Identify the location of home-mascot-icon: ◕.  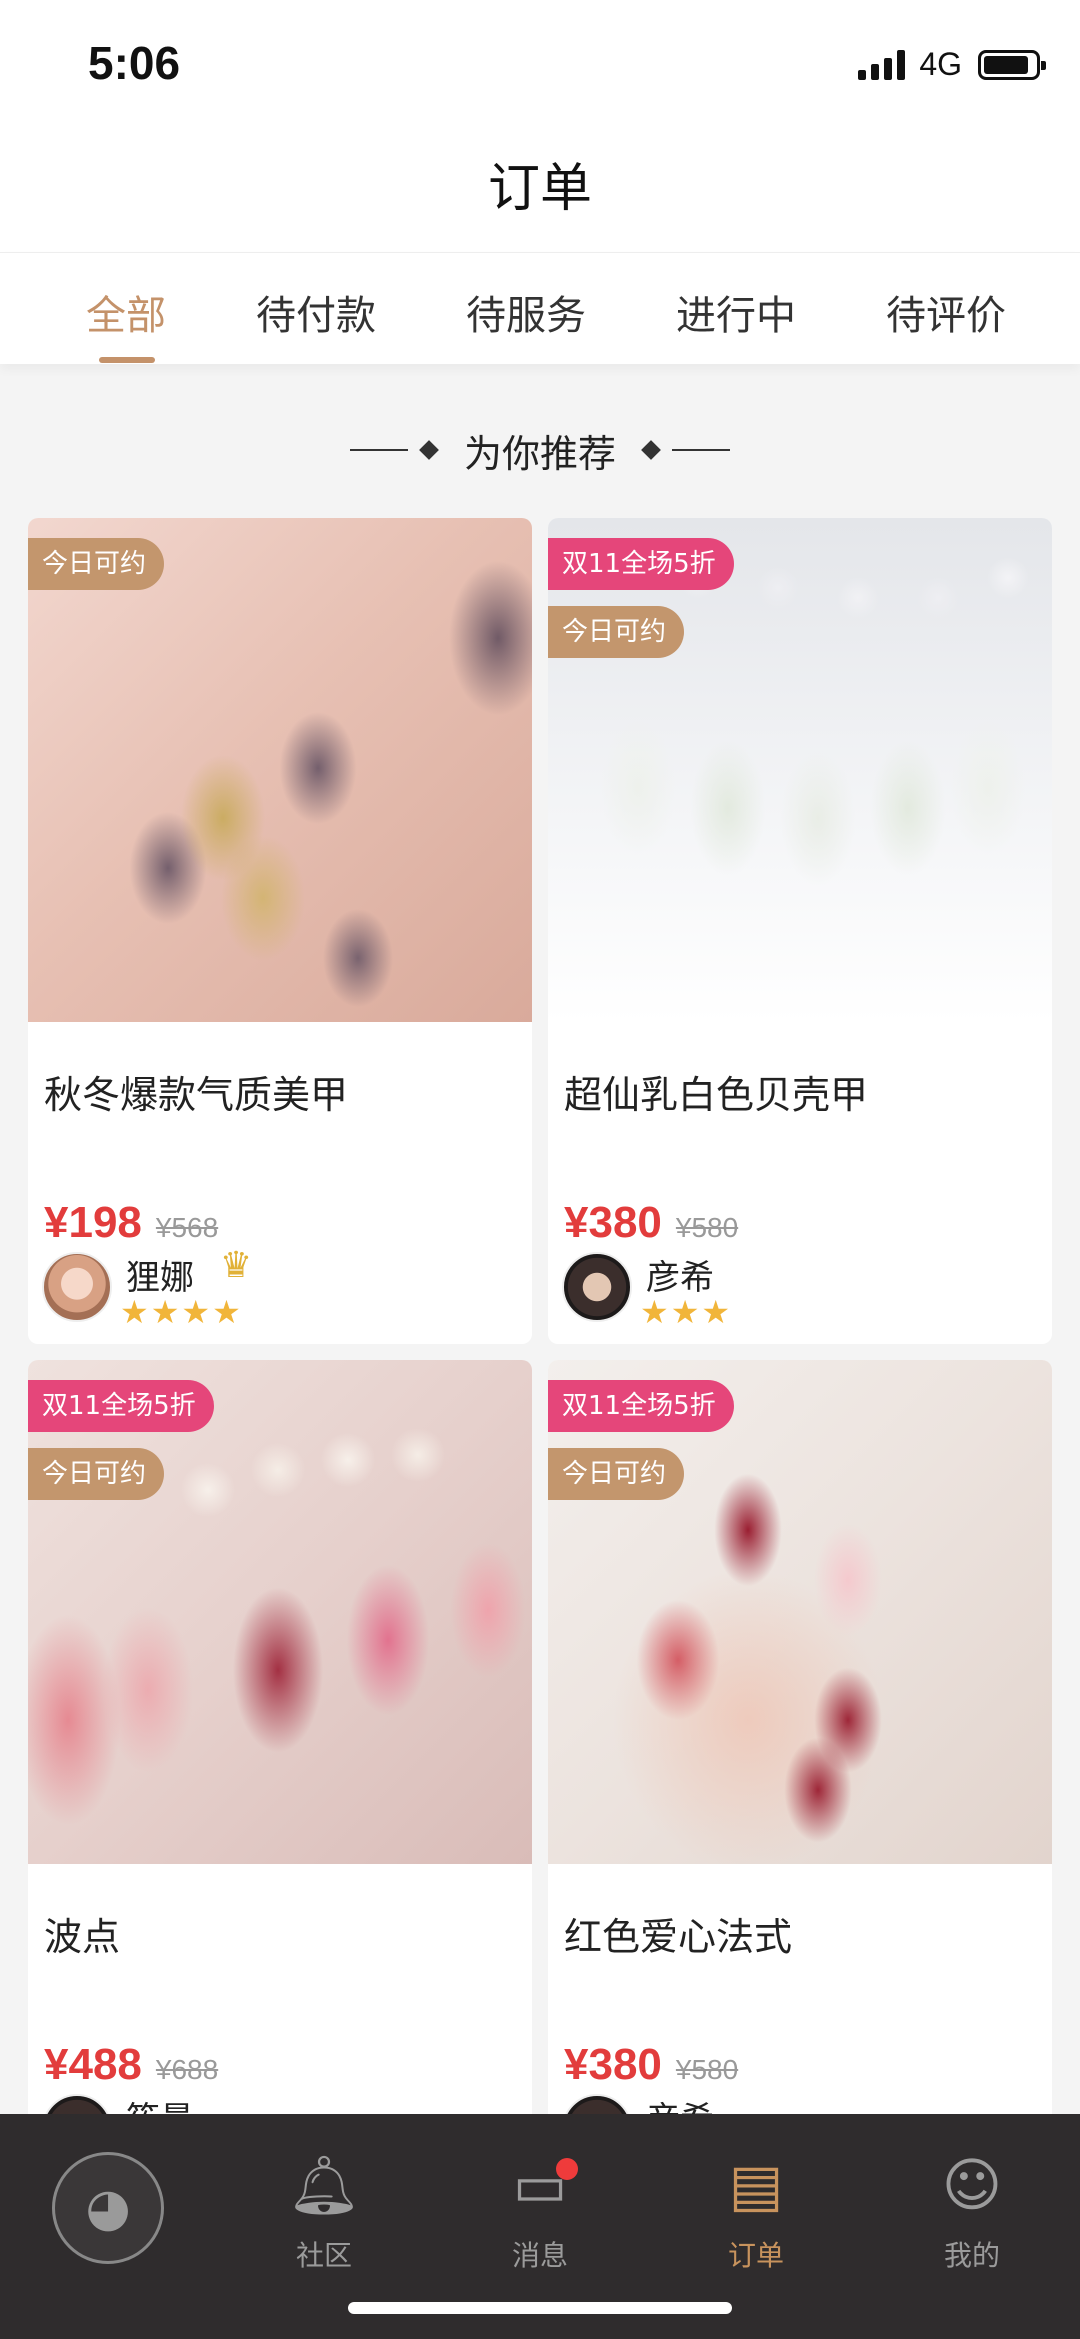
(108, 2208).